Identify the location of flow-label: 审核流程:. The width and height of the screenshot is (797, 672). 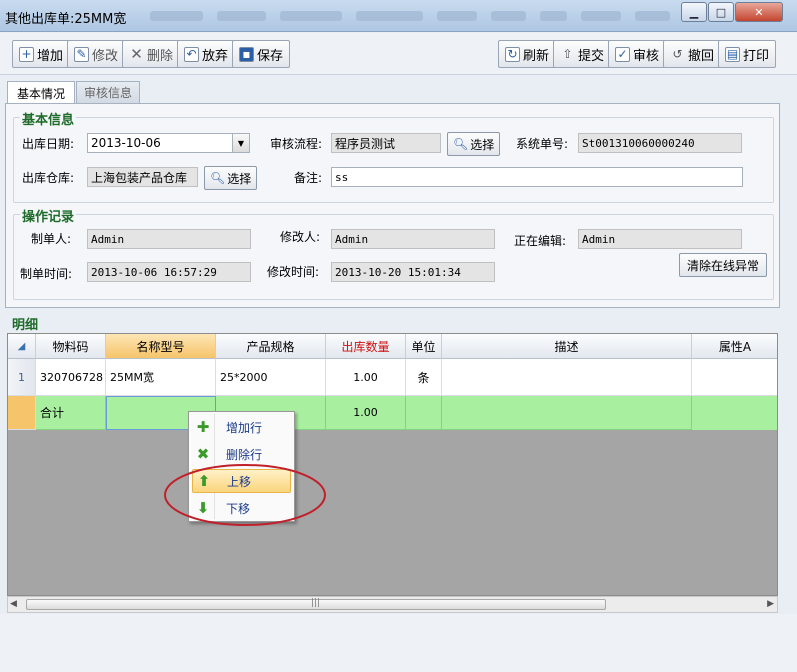
(296, 144).